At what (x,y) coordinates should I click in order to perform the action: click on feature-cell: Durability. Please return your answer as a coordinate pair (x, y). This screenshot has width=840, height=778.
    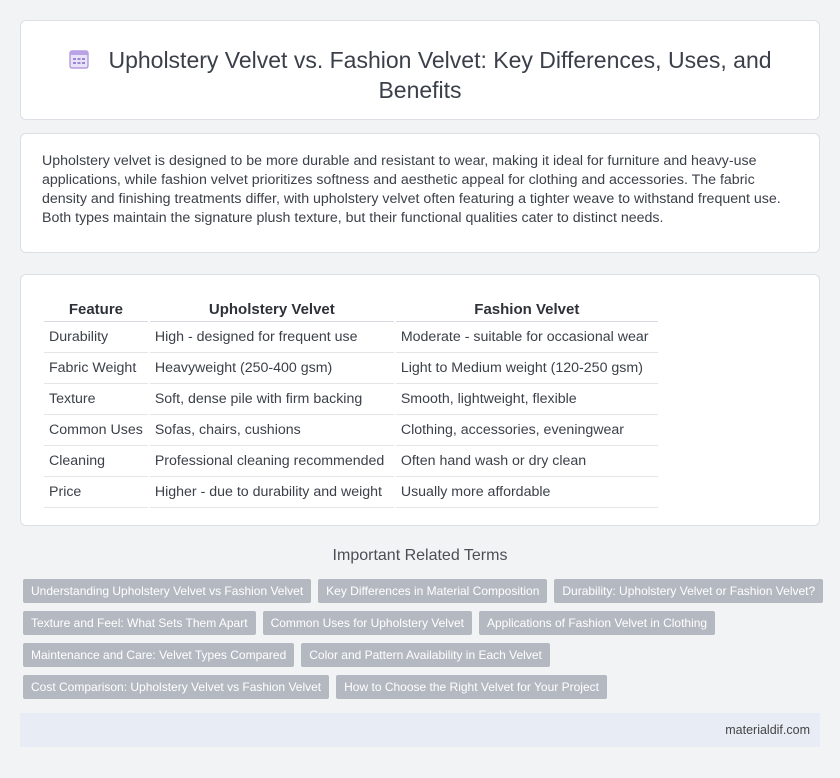
    Looking at the image, I should click on (96, 337).